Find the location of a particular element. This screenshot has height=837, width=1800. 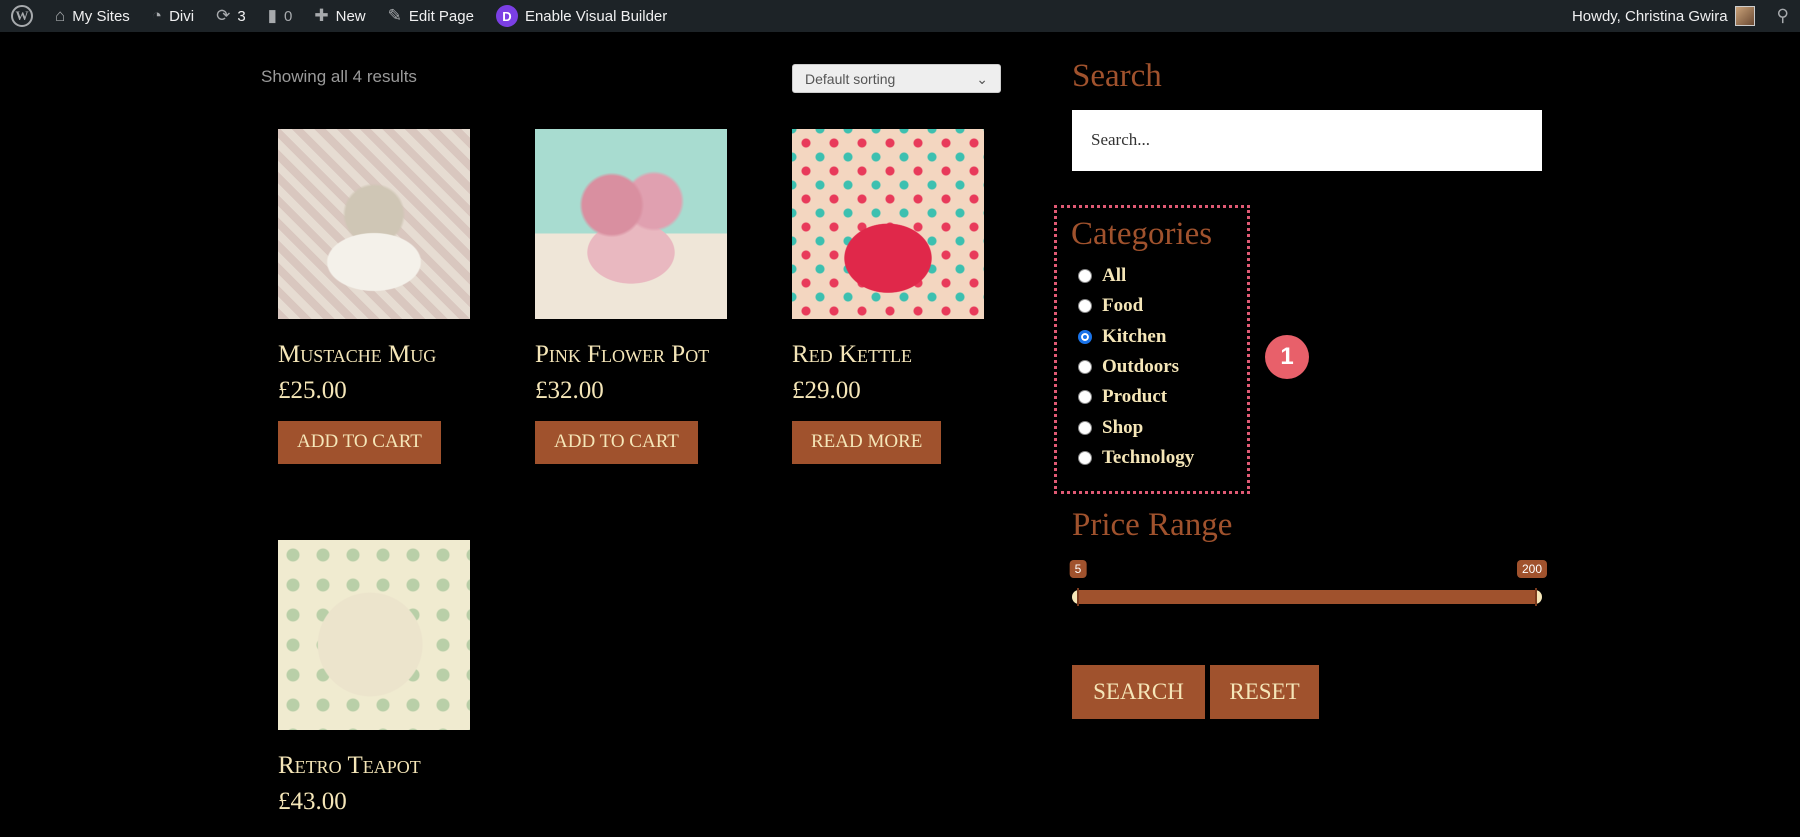

visual-builder-link: D Enable Visual Builder is located at coordinates (581, 16).